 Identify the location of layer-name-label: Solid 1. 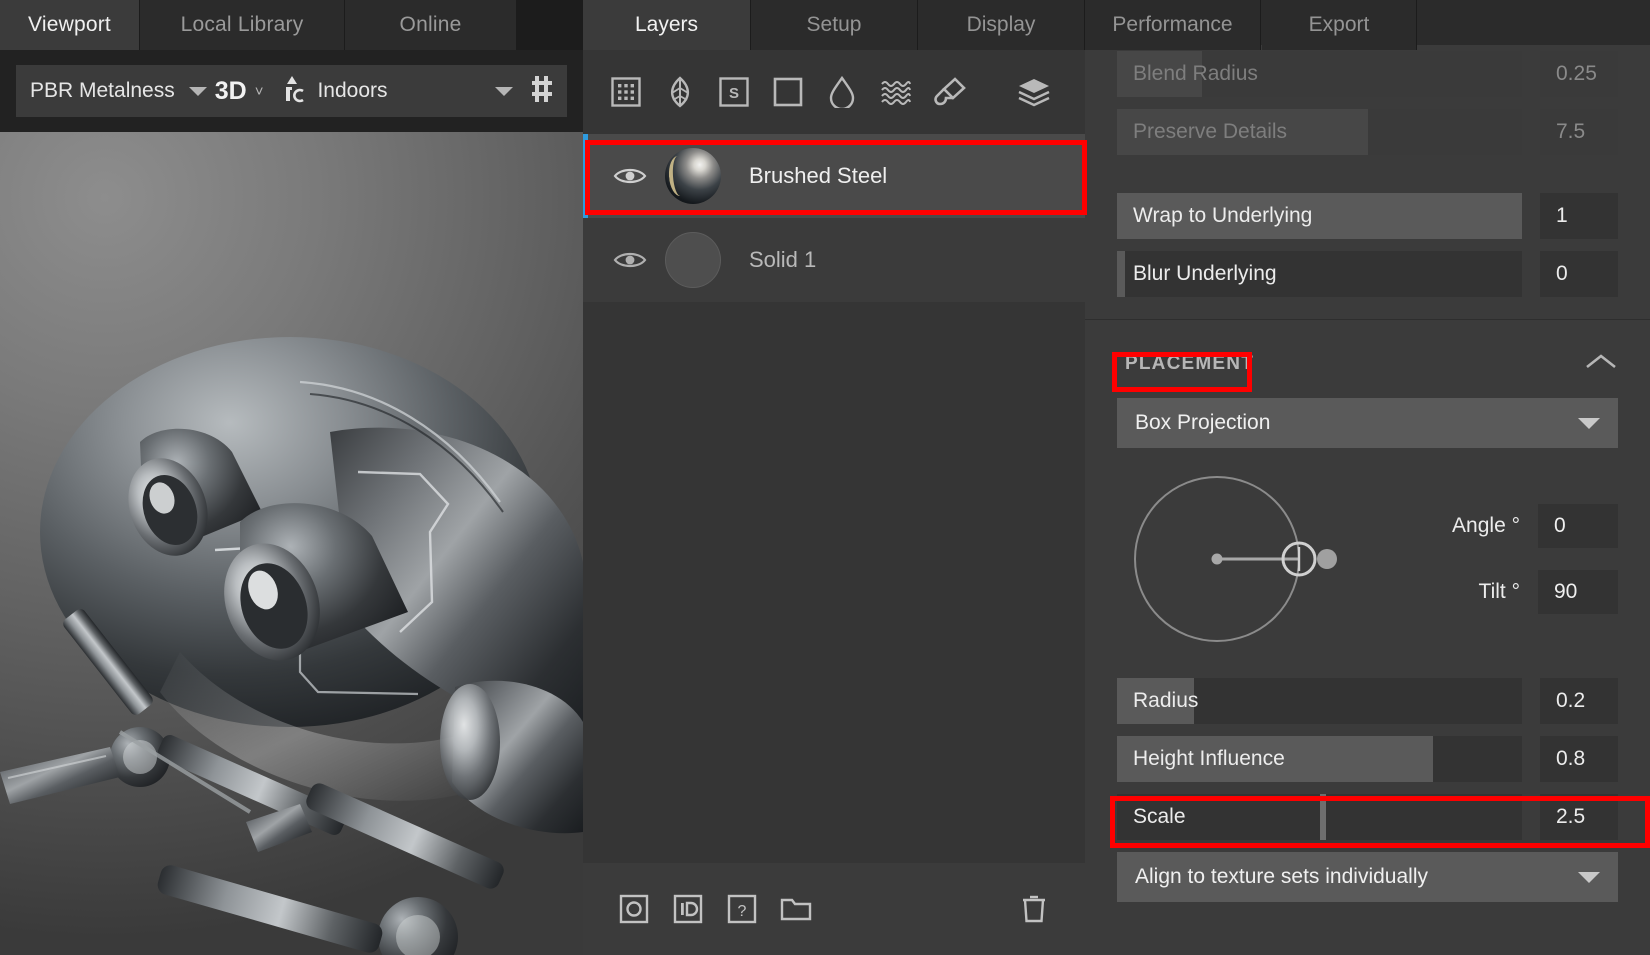
(783, 259).